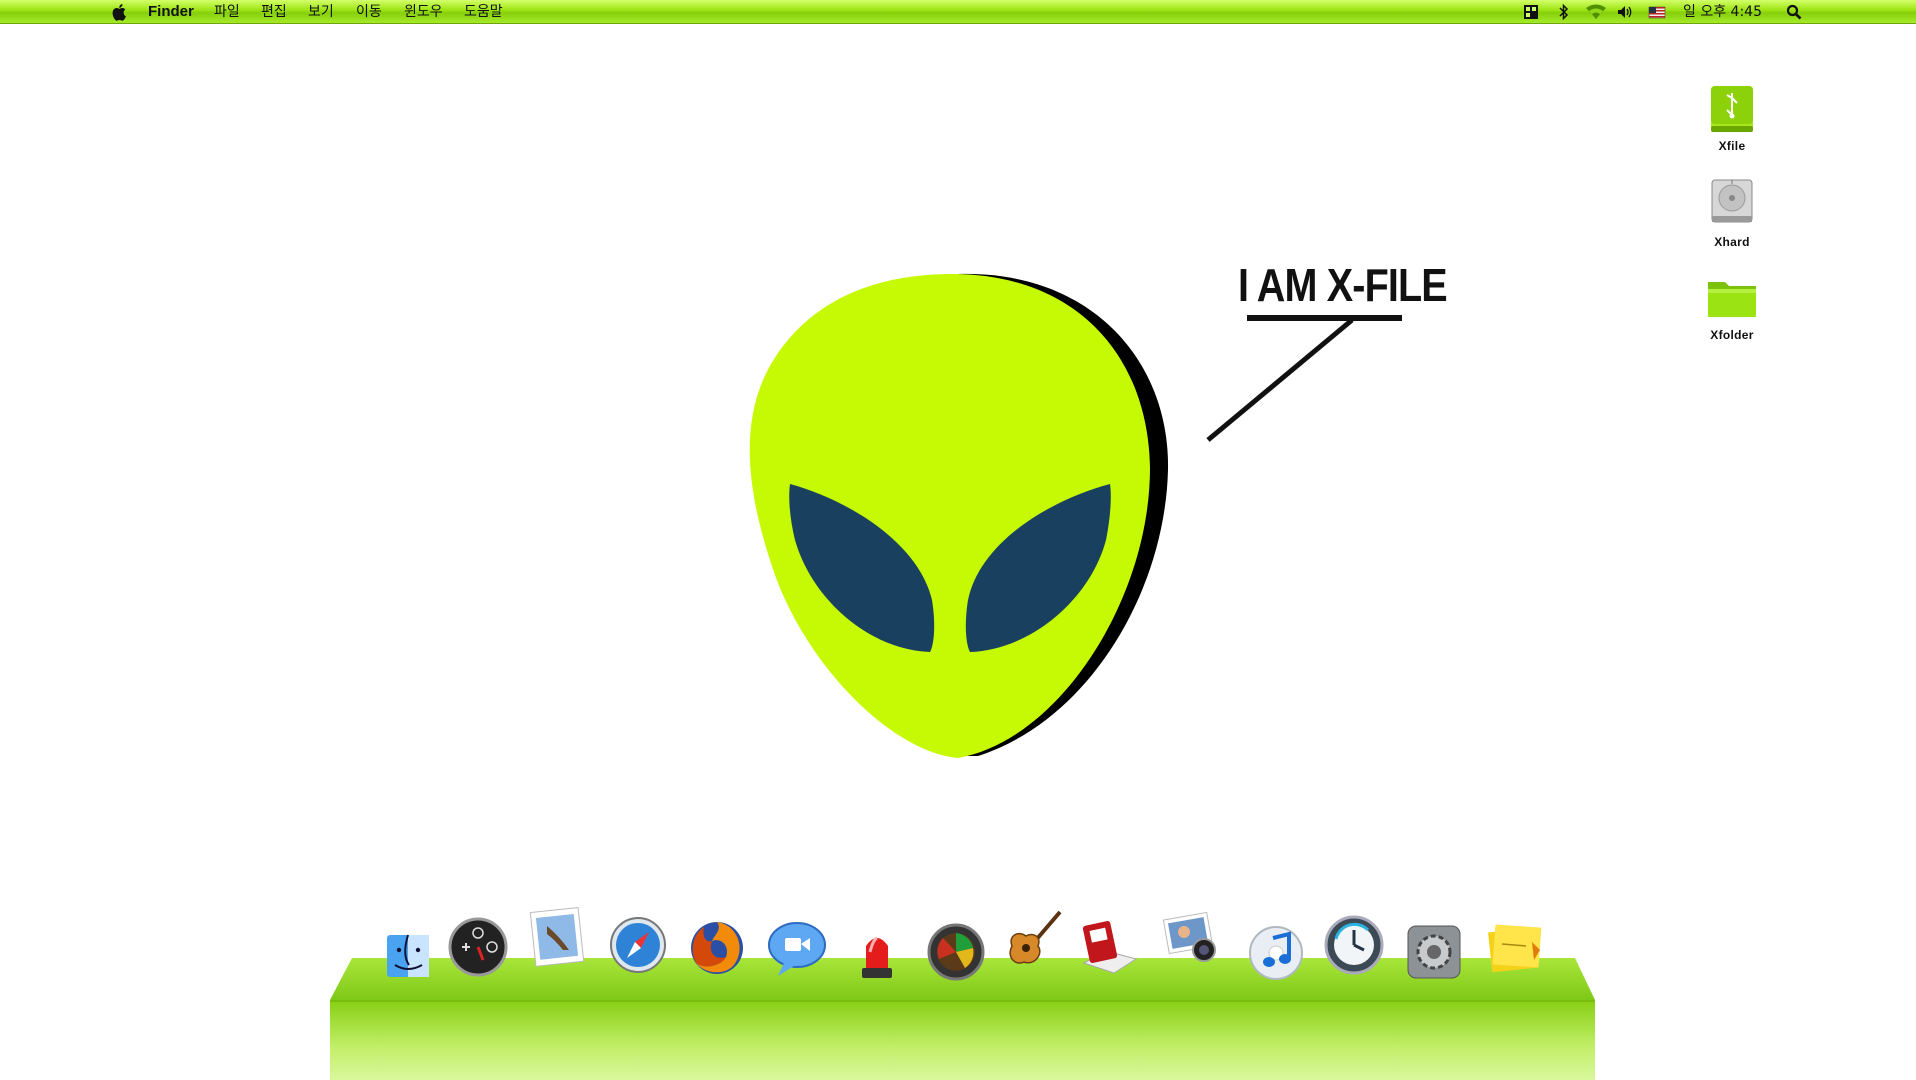 The height and width of the screenshot is (1080, 1916). Describe the element at coordinates (1732, 299) in the screenshot. I see `folder-icon` at that location.